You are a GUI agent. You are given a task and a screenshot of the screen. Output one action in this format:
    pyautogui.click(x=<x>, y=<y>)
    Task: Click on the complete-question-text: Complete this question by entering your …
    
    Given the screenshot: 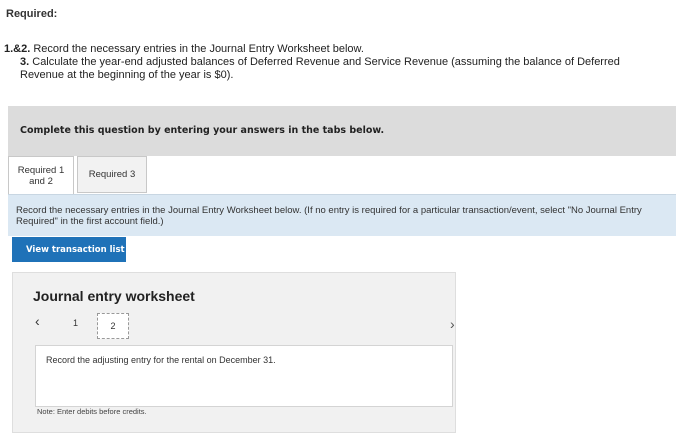 What is the action you would take?
    pyautogui.click(x=202, y=130)
    